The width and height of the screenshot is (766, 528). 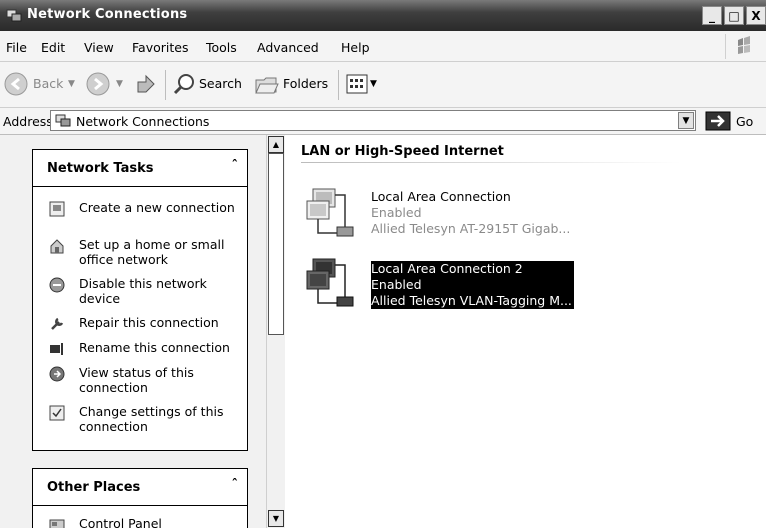 I want to click on disable-device-icon, so click(x=57, y=285).